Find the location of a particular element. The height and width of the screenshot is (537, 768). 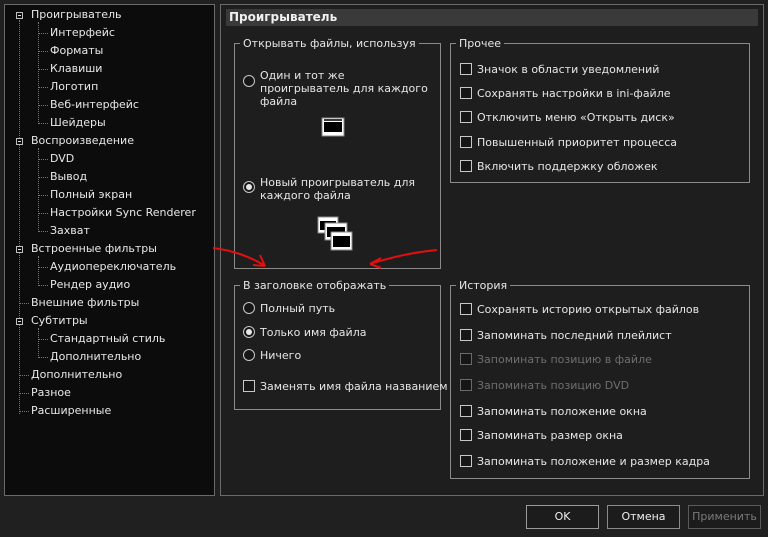

remember-frame-checkbox is located at coordinates (466, 461).